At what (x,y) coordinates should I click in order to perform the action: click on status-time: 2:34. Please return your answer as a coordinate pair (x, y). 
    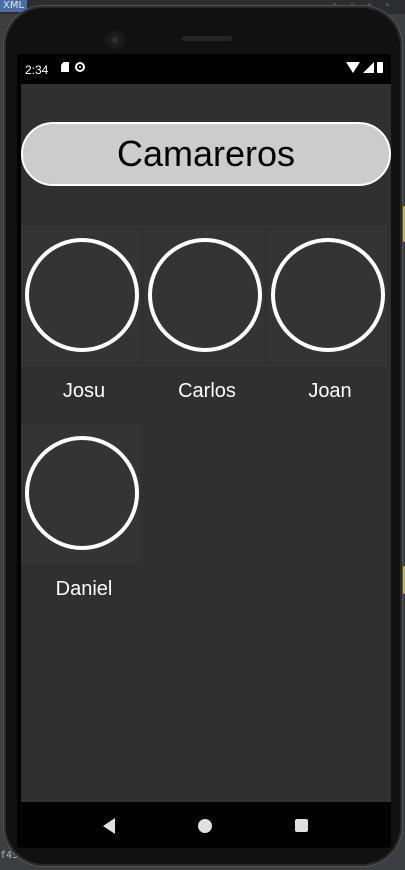
    Looking at the image, I should click on (37, 70).